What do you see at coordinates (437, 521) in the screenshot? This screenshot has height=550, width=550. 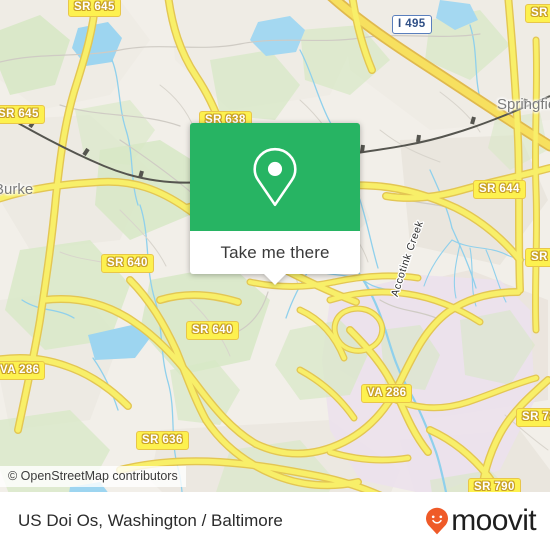 I see `moovit-smiley-pin-icon` at bounding box center [437, 521].